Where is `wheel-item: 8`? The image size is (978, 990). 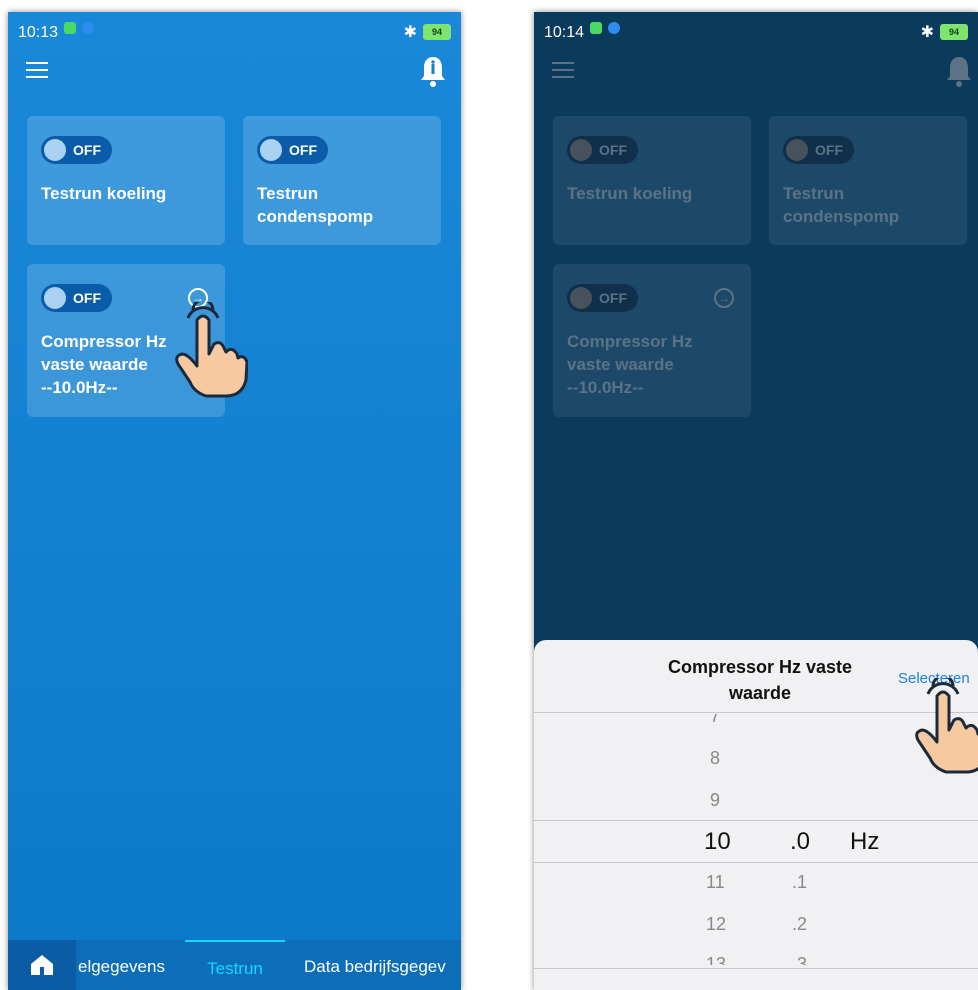 wheel-item: 8 is located at coordinates (715, 758).